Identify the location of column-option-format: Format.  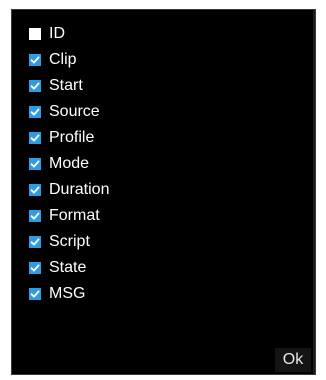
(69, 216).